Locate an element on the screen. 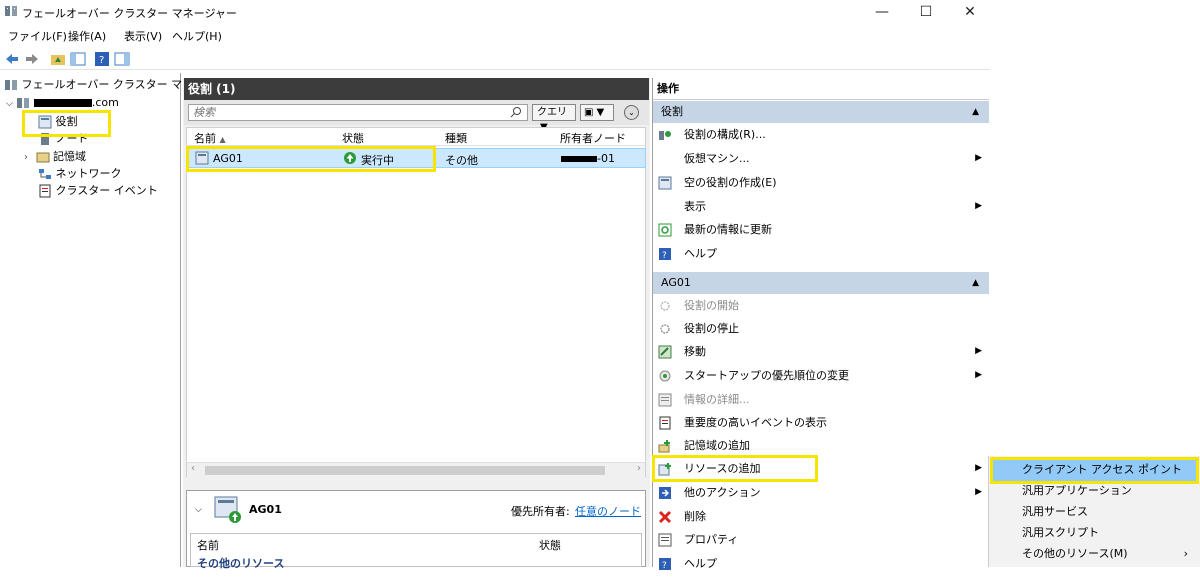 This screenshot has width=1200, height=579. actions-section-ag01-label: AG01 is located at coordinates (676, 282).